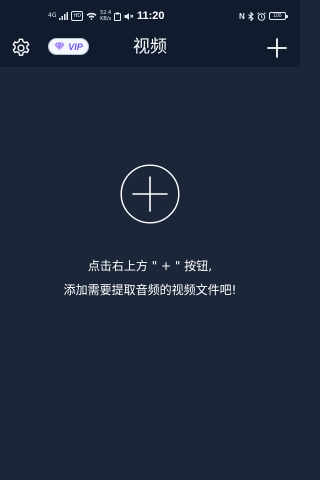 Image resolution: width=320 pixels, height=480 pixels. I want to click on network-type: 4G, so click(52, 15).